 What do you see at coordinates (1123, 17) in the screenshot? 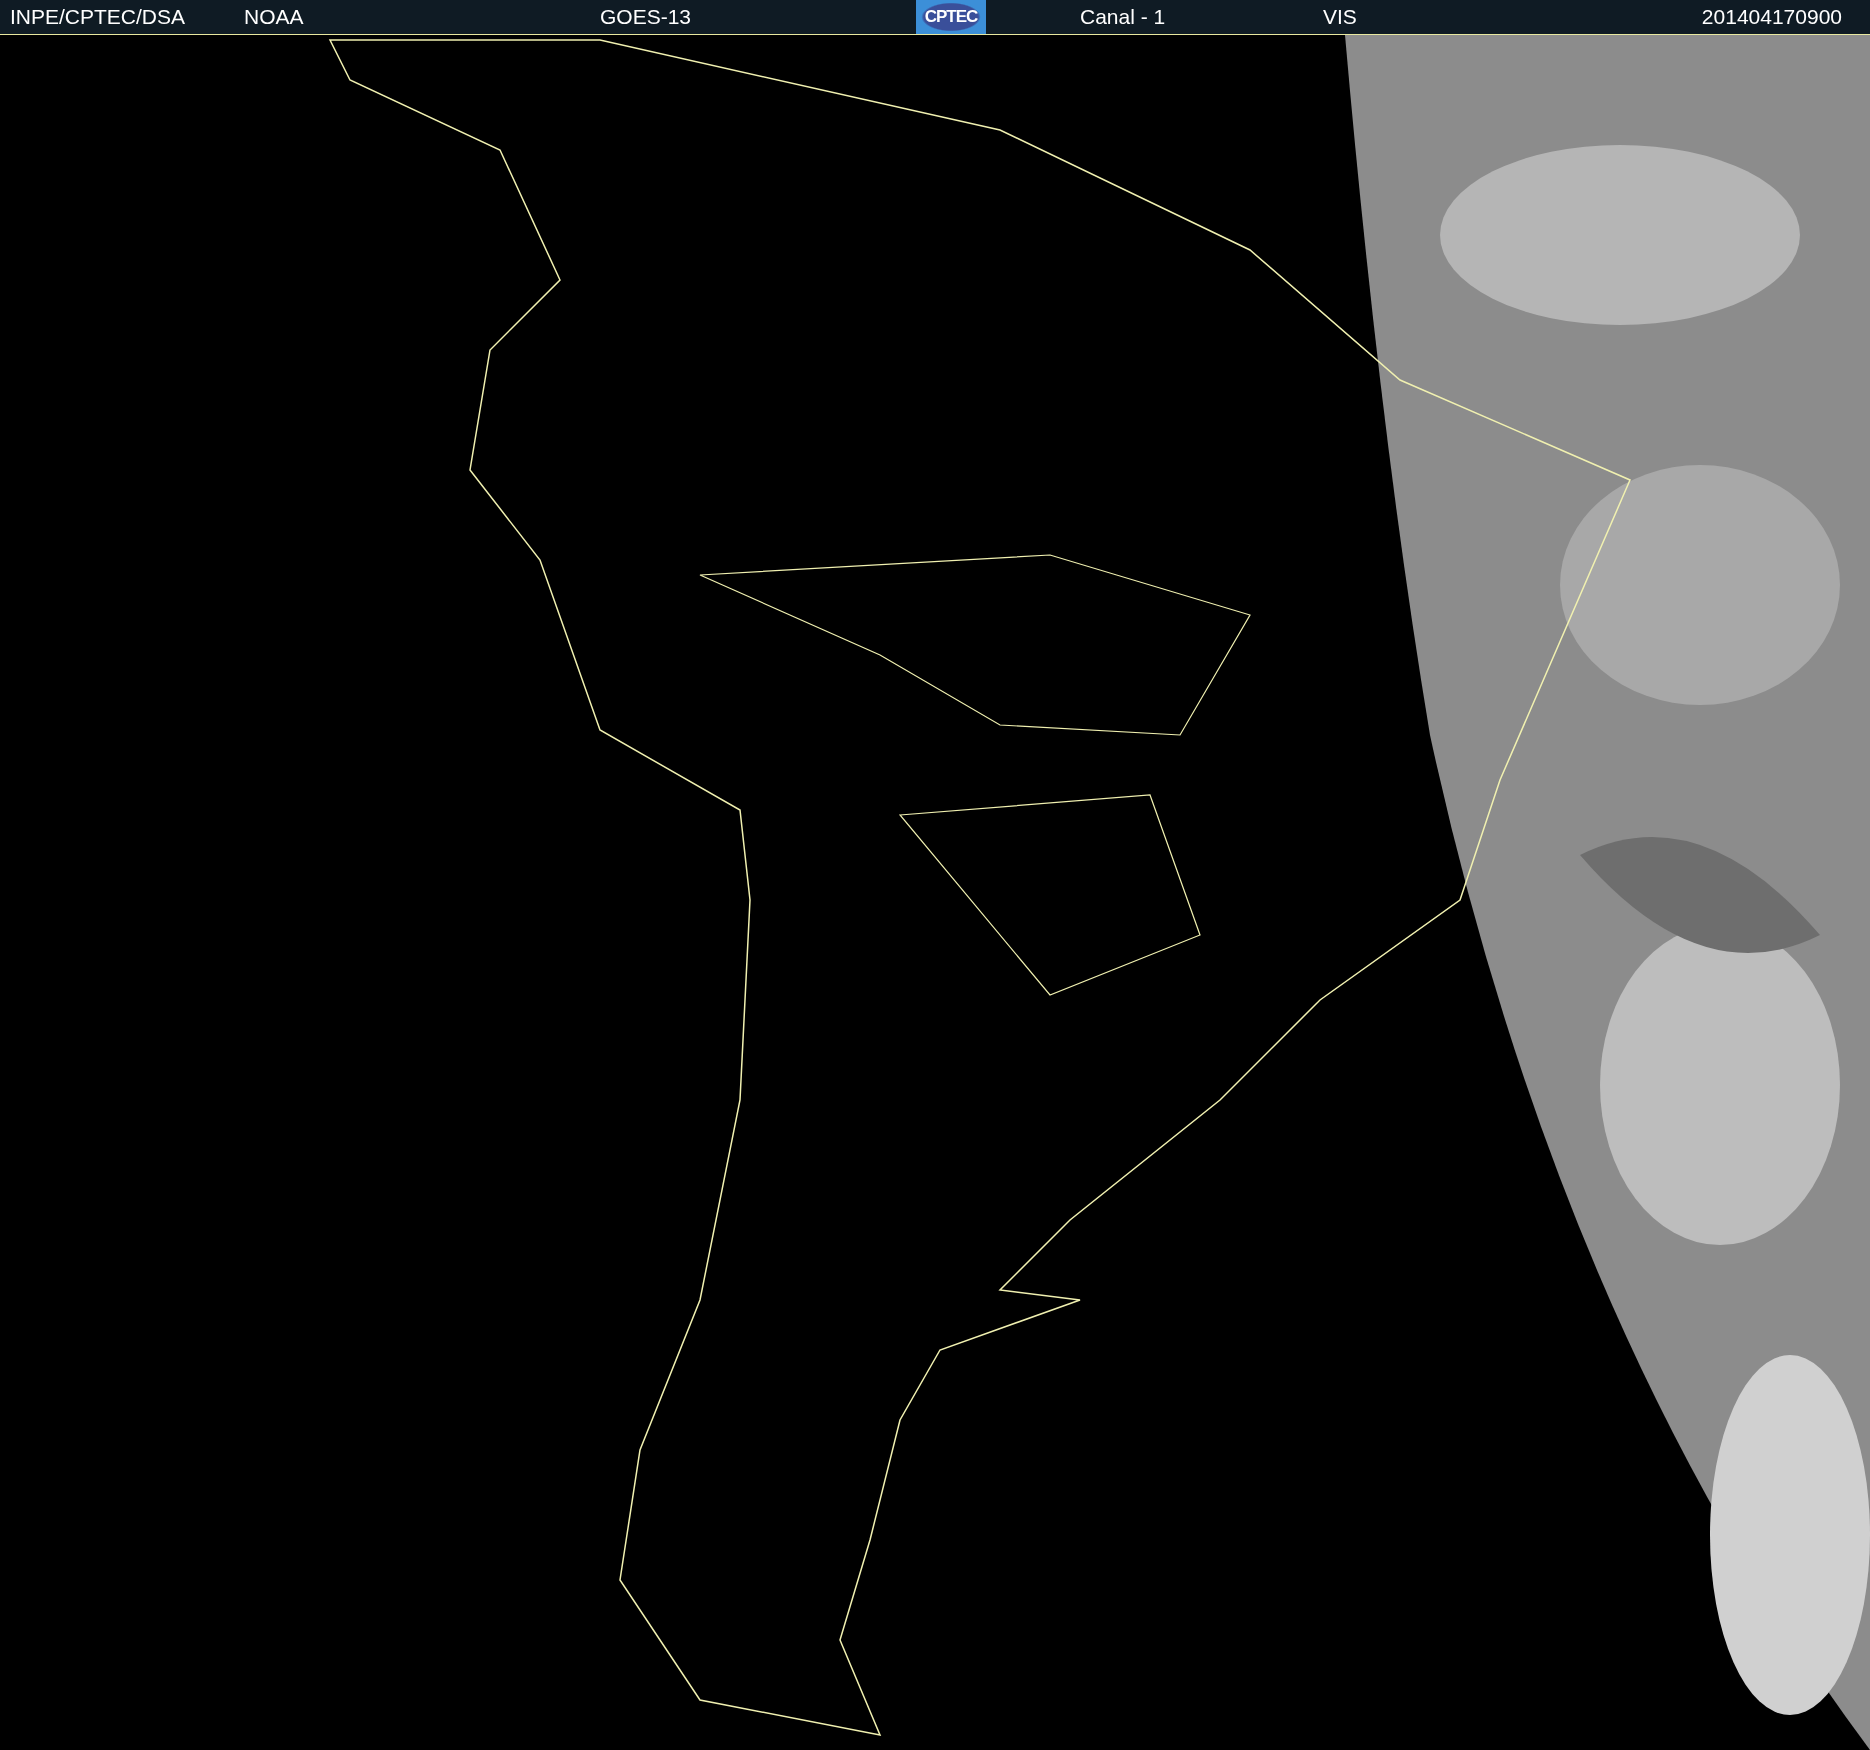
I see `header-label: Canal - 1` at bounding box center [1123, 17].